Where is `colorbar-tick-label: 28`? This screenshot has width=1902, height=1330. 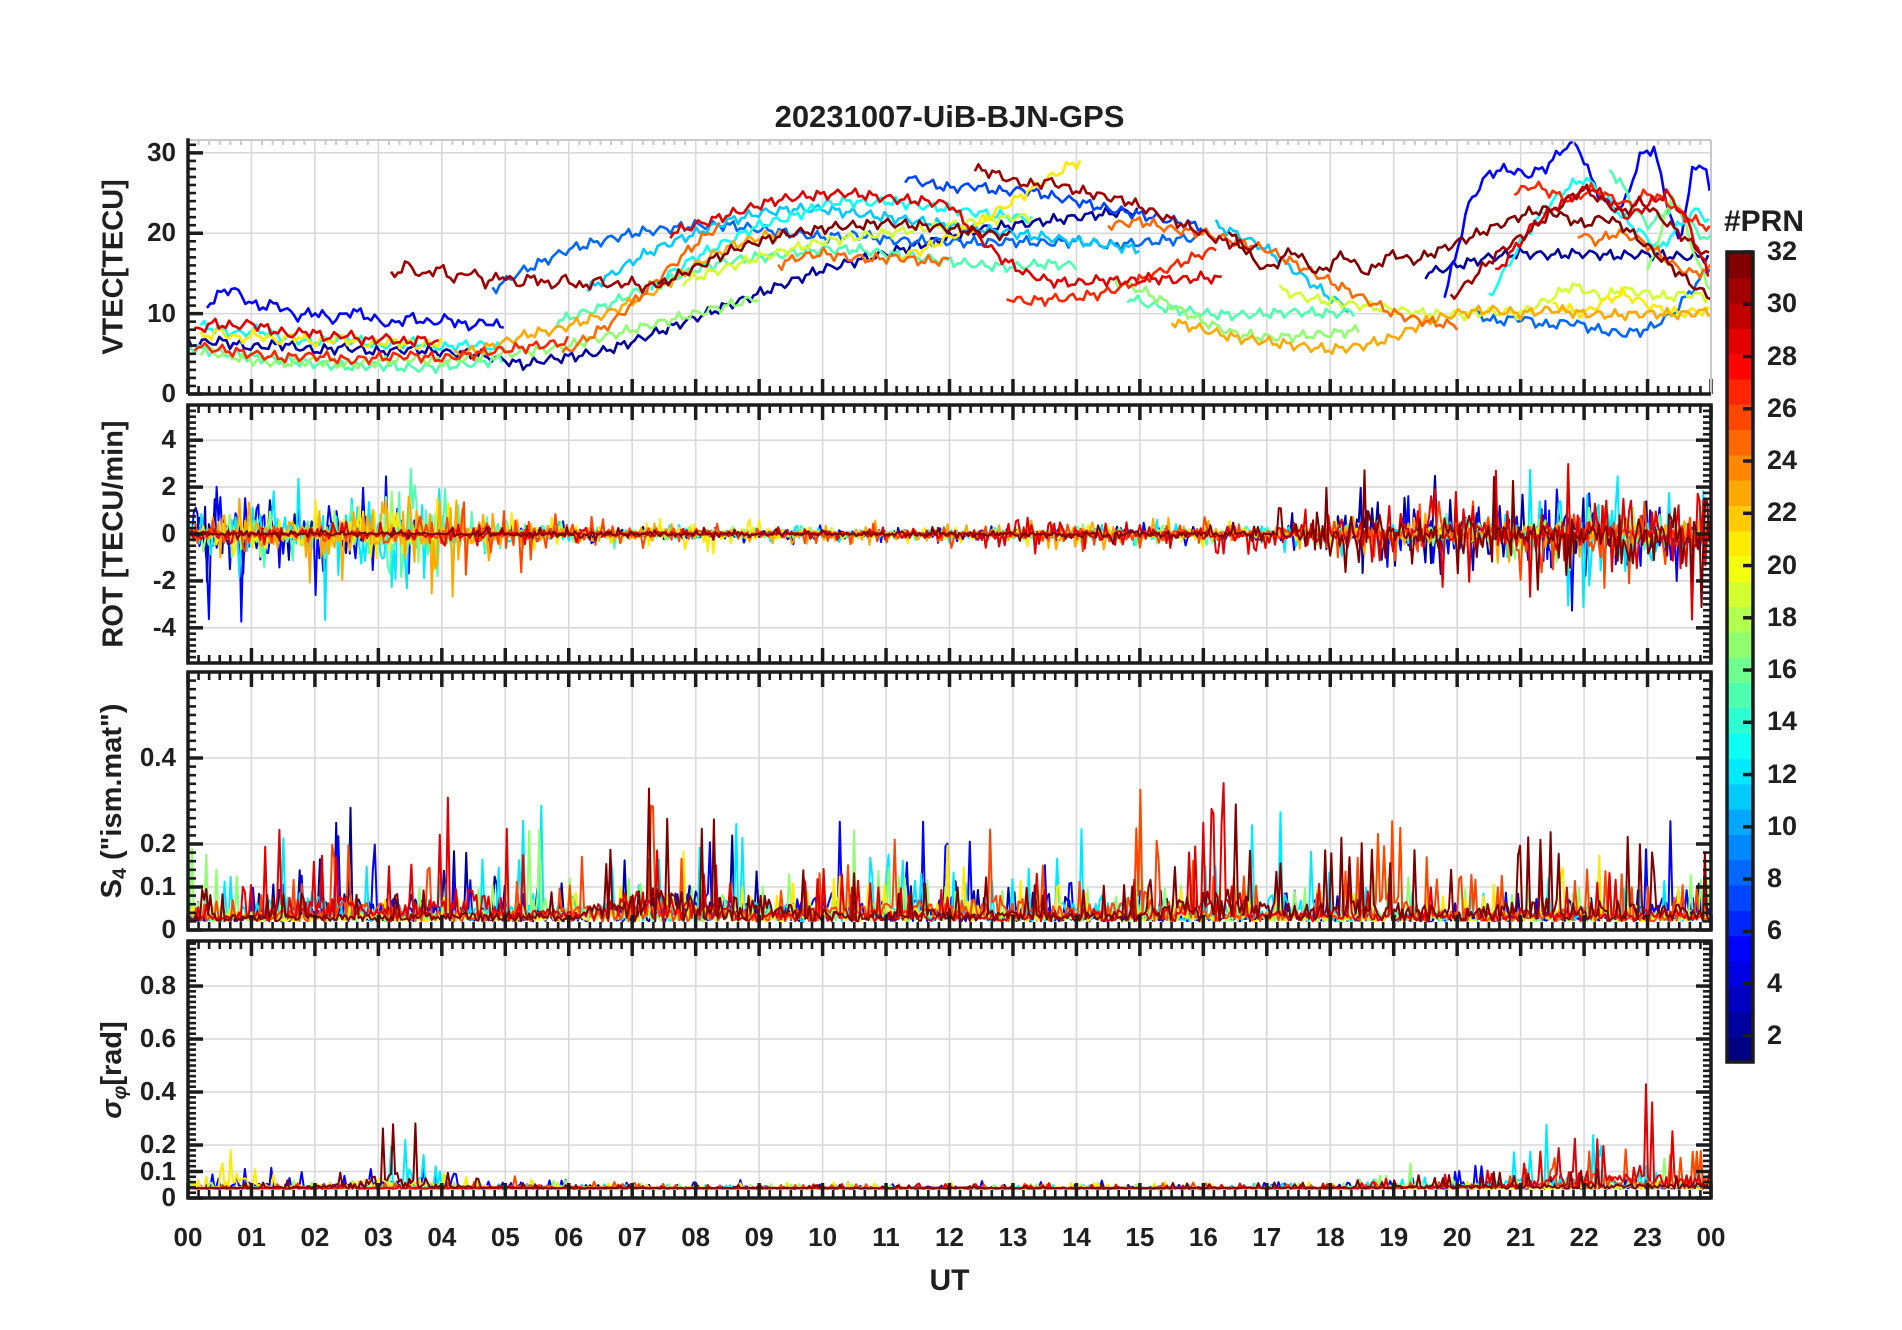
colorbar-tick-label: 28 is located at coordinates (1782, 355).